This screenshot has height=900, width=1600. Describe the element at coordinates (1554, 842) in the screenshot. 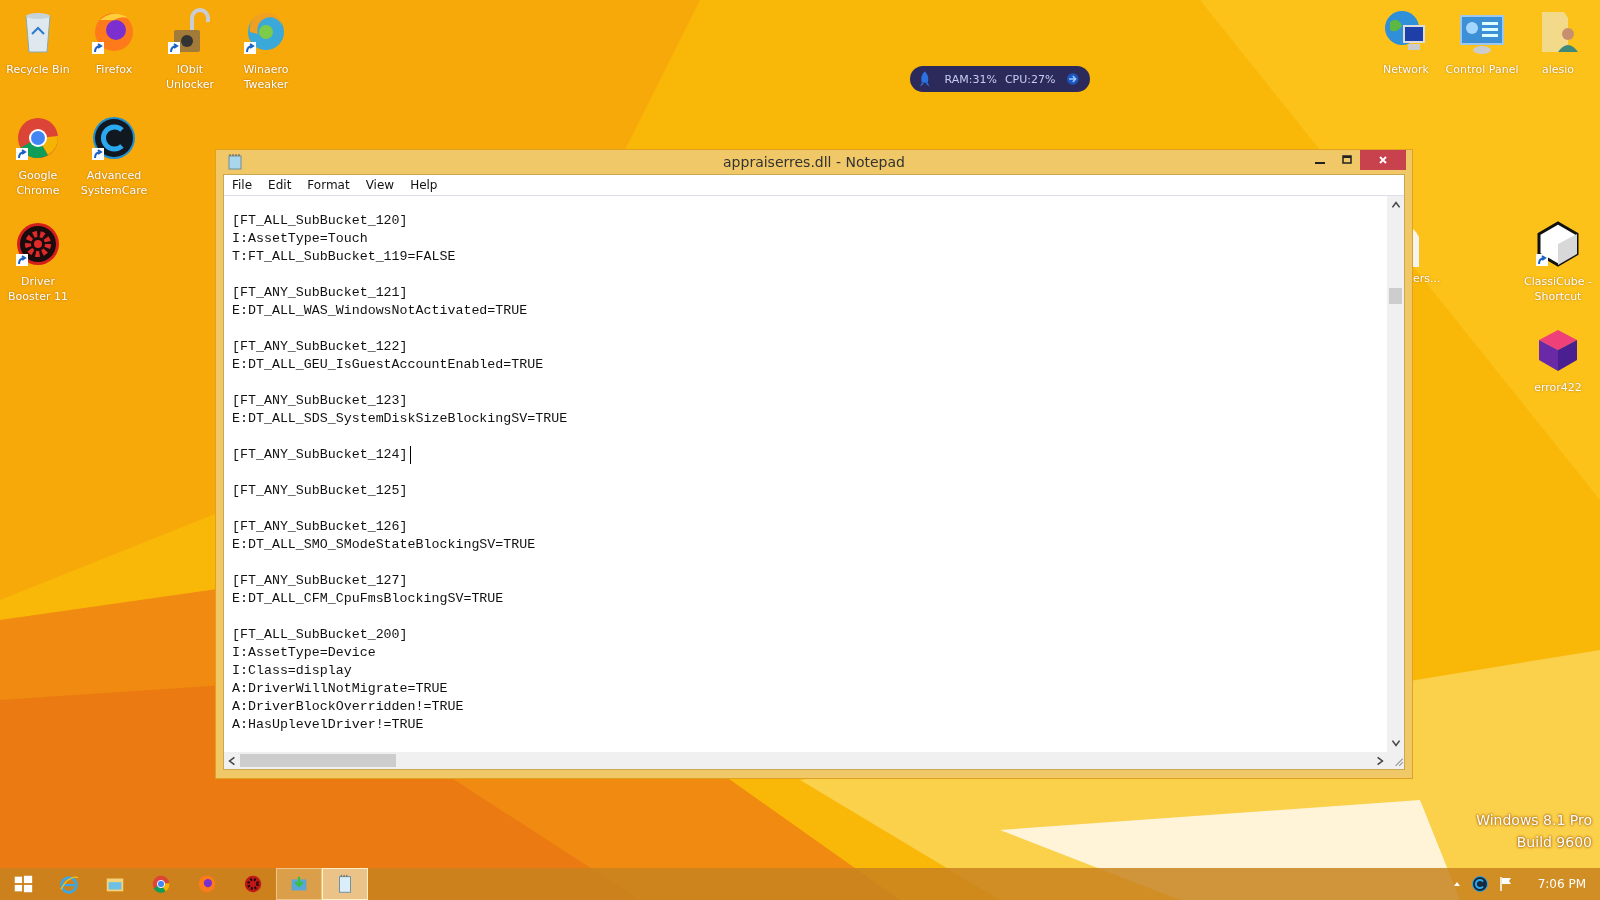

I see `os-version-text: Build 9600` at that location.